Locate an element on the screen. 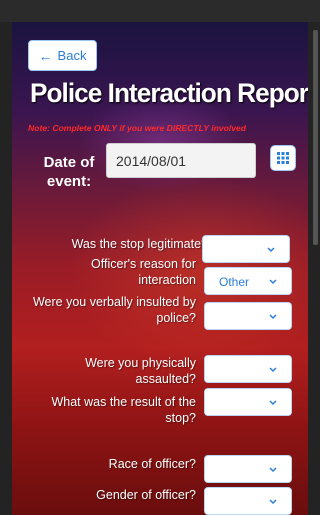  question-label-officer-race: Race of officer? is located at coordinates (152, 464).